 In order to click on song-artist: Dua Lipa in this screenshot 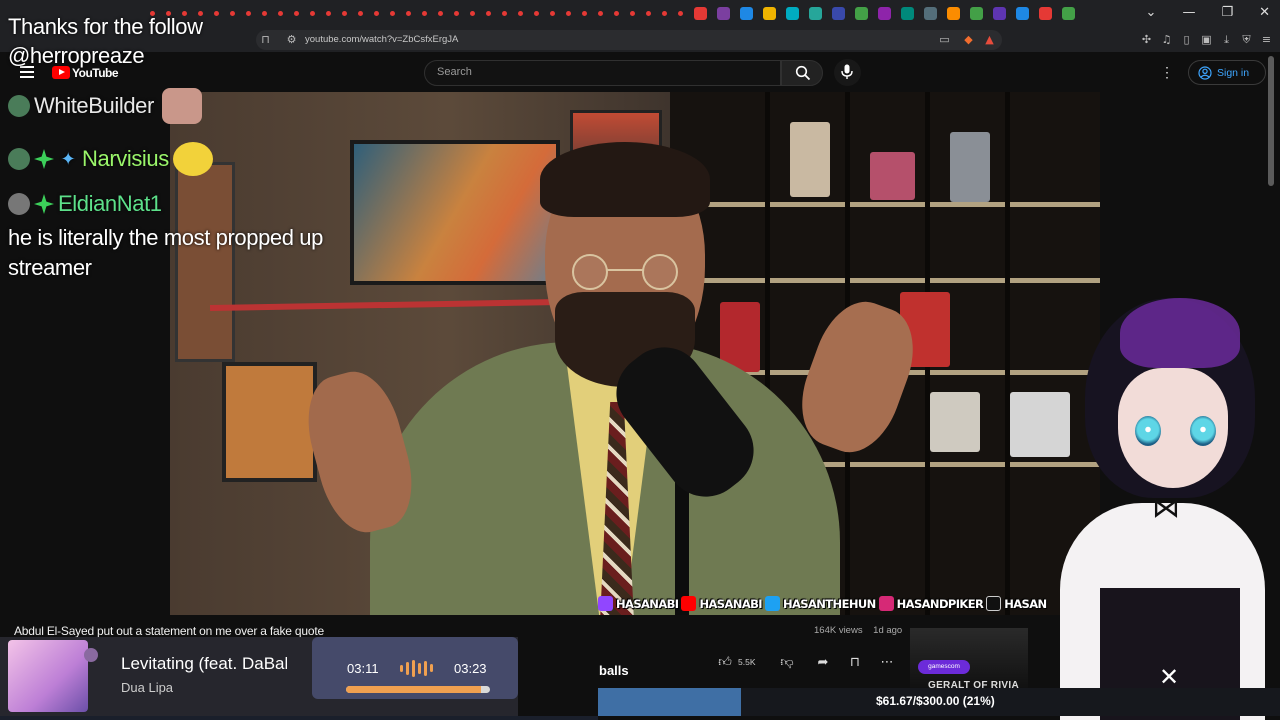, I will do `click(147, 687)`.